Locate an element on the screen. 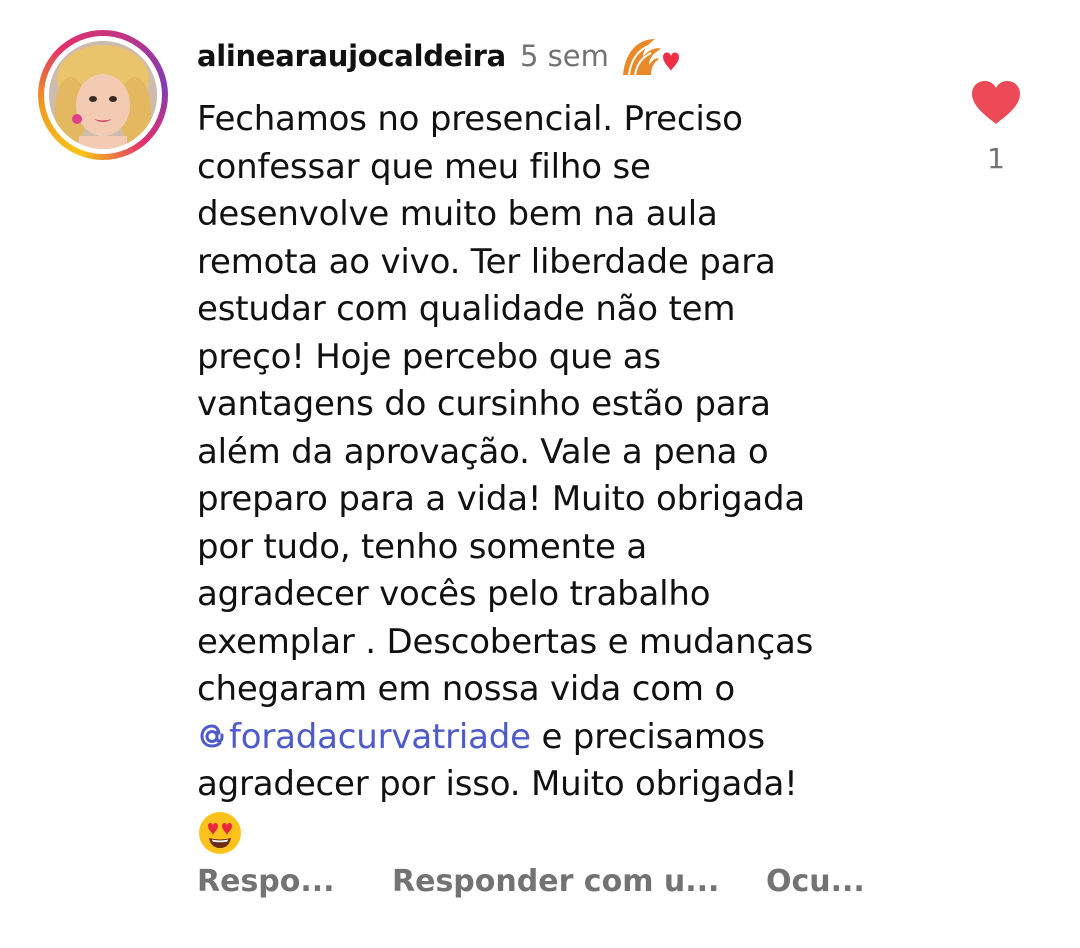 This screenshot has height=948, width=1080. mention-link: foradacurvatriade is located at coordinates (364, 737).